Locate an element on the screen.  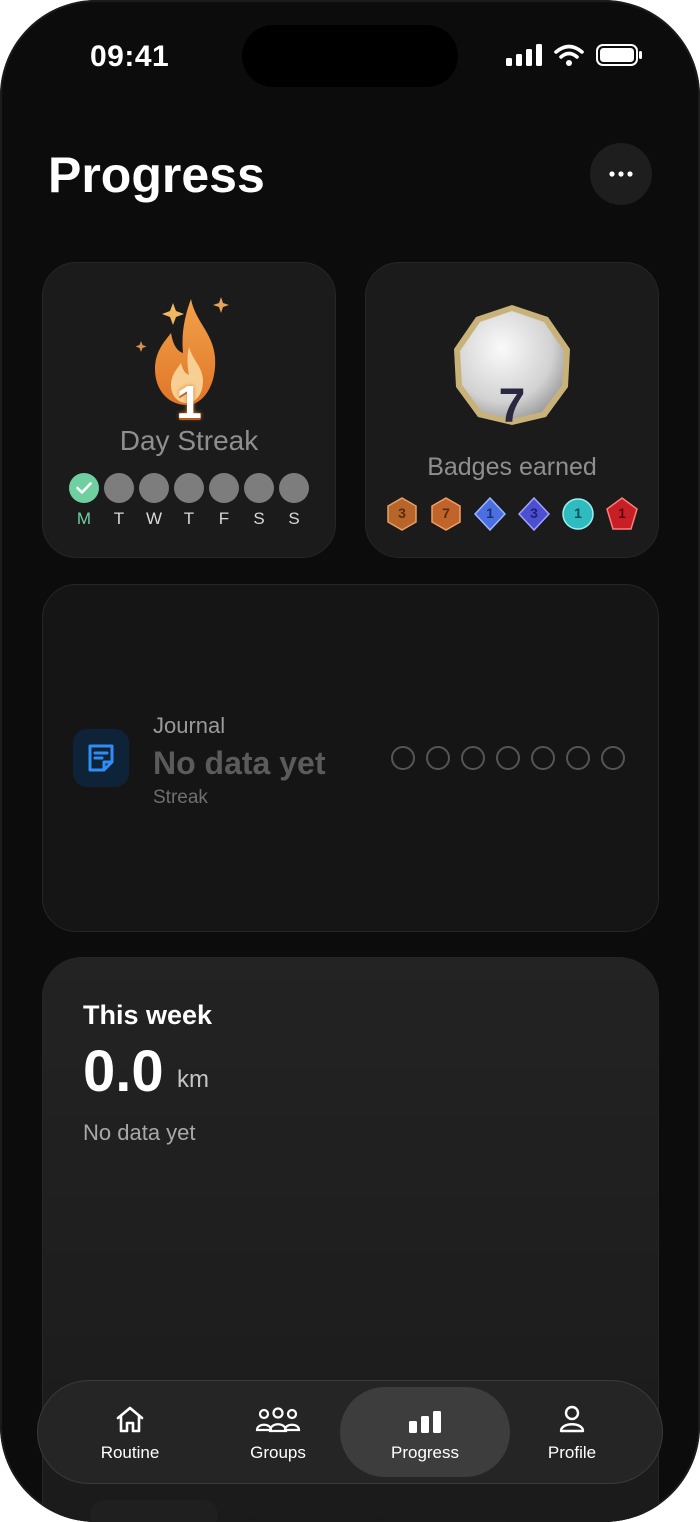
journal-icon is located at coordinates (101, 758).